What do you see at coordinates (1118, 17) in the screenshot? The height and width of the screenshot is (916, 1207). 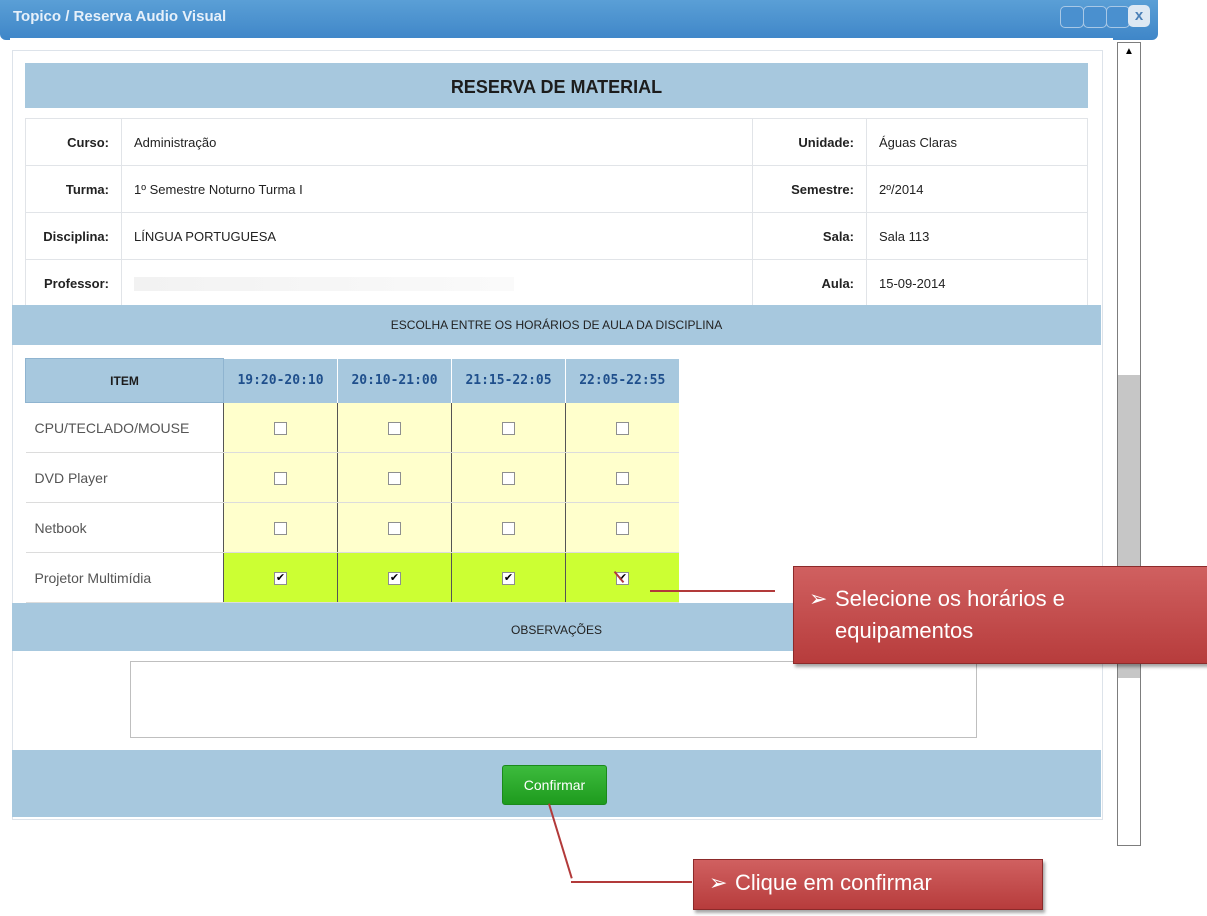 I see `restore-icon` at bounding box center [1118, 17].